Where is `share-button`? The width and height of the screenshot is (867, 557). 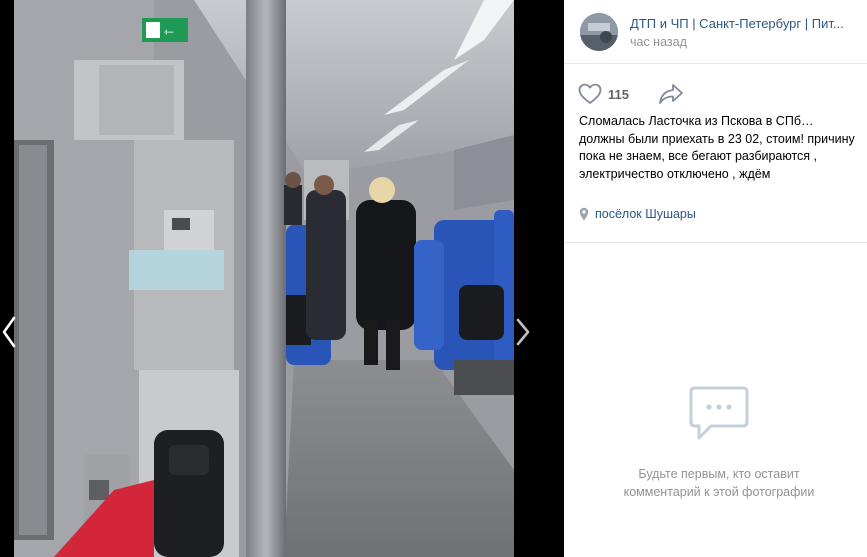 share-button is located at coordinates (671, 94).